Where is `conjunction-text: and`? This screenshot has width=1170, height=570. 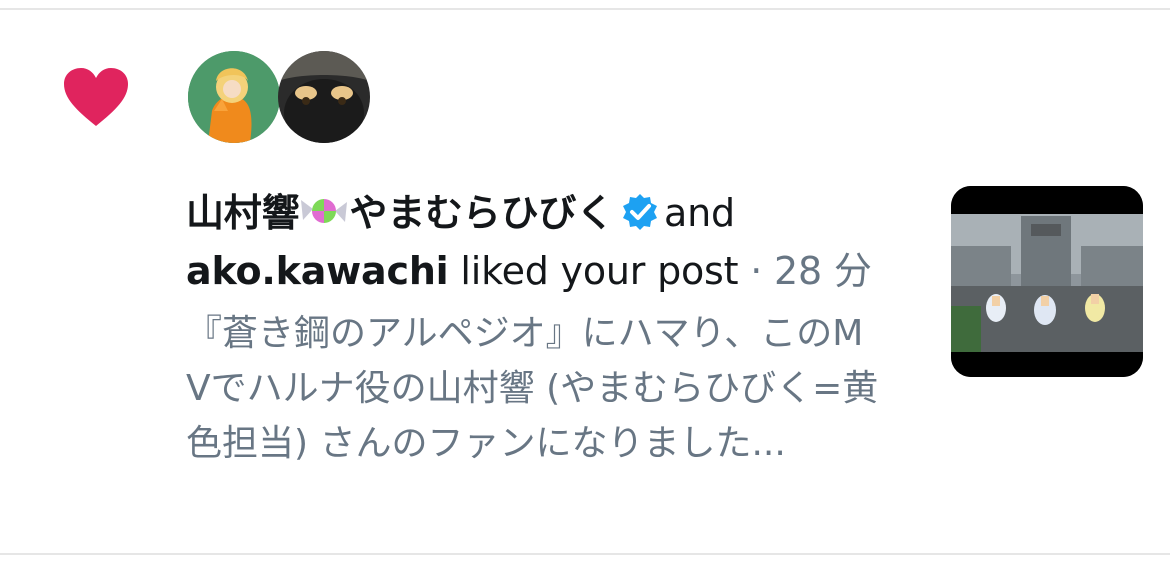
conjunction-text: and is located at coordinates (699, 213).